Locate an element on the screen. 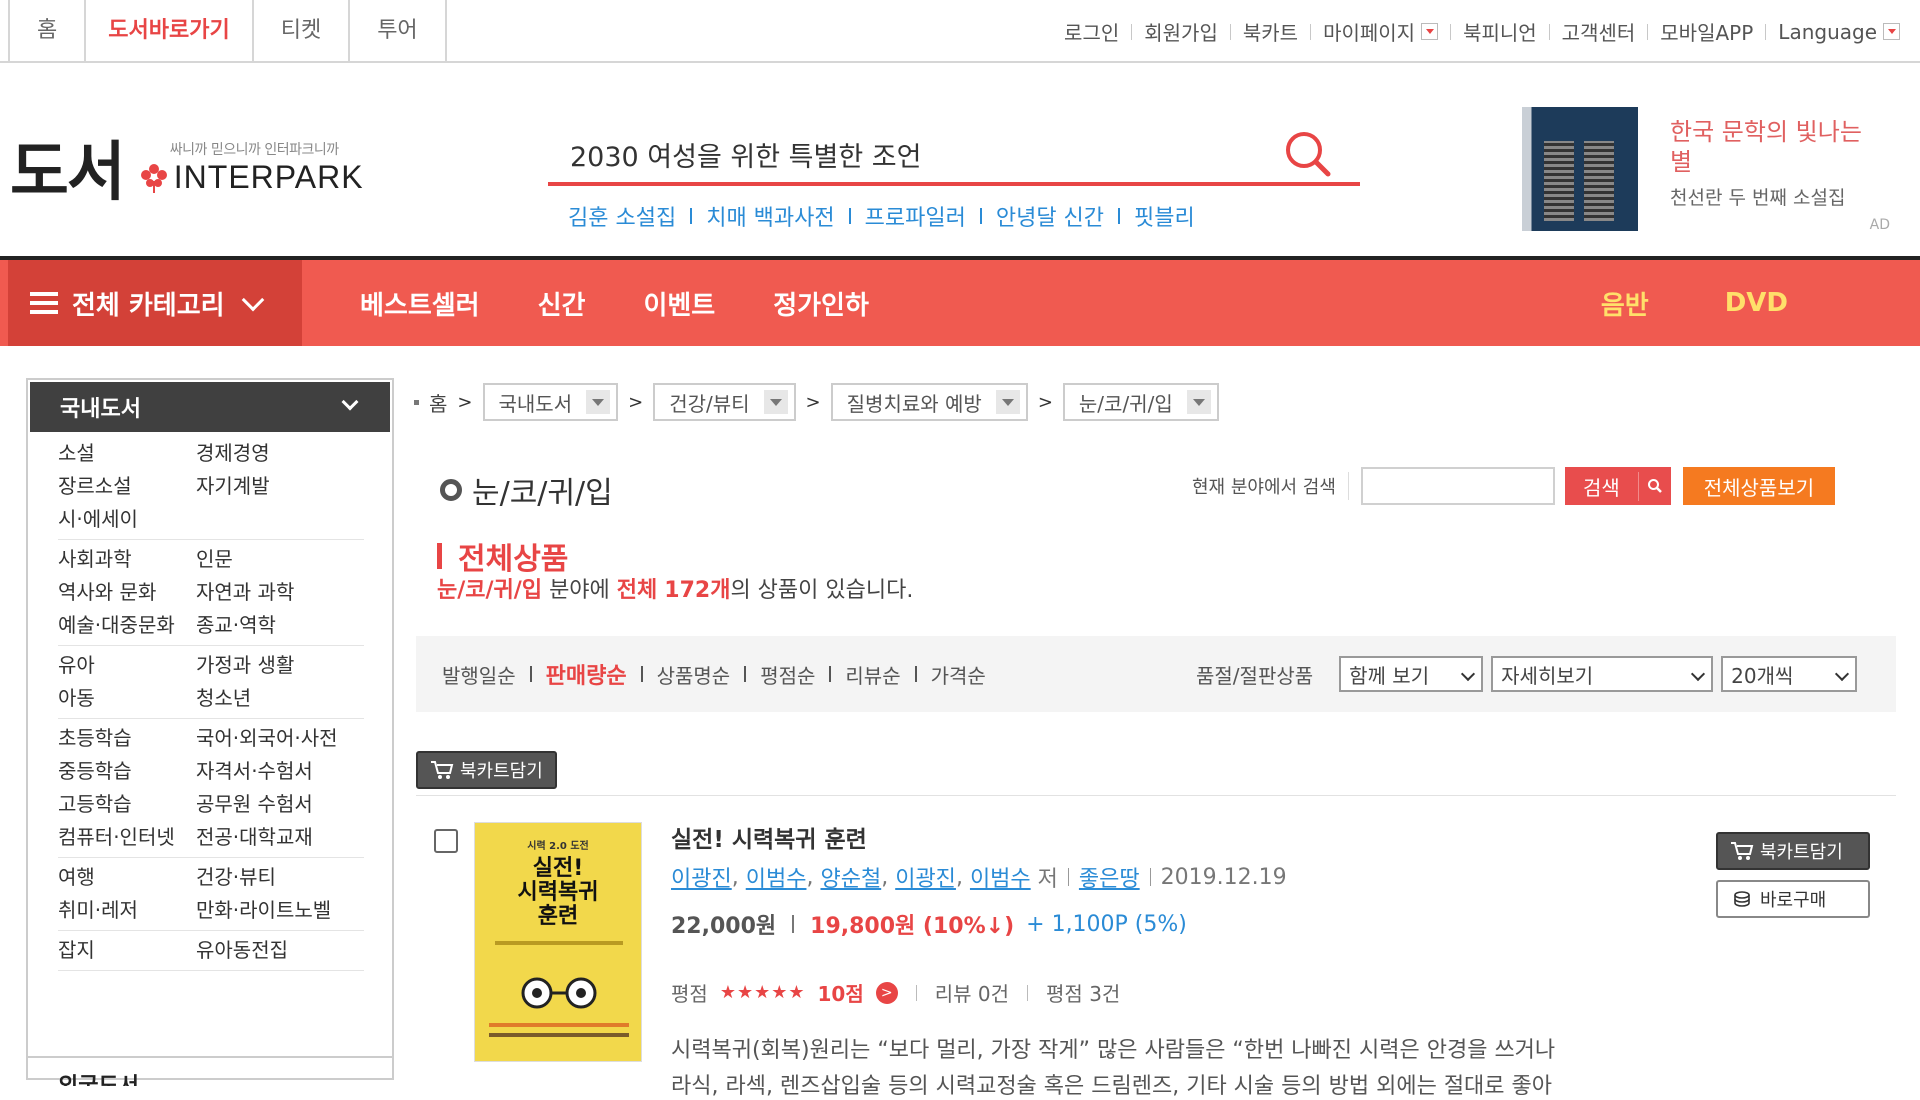 Image resolution: width=1920 pixels, height=1100 pixels. sidebar-item: 예술·대중문화 is located at coordinates (127, 625).